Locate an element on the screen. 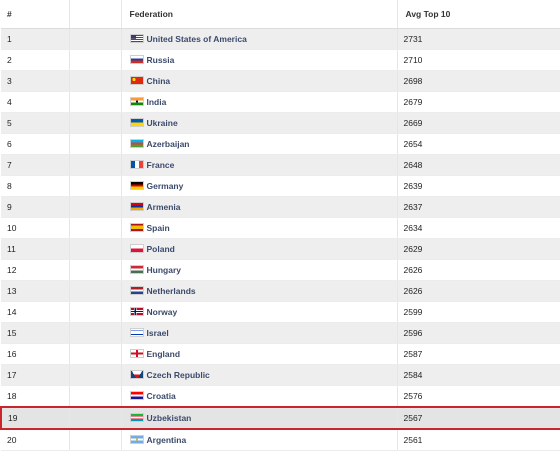 The height and width of the screenshot is (451, 560). table-row: 4 India 2679 is located at coordinates (280, 102).